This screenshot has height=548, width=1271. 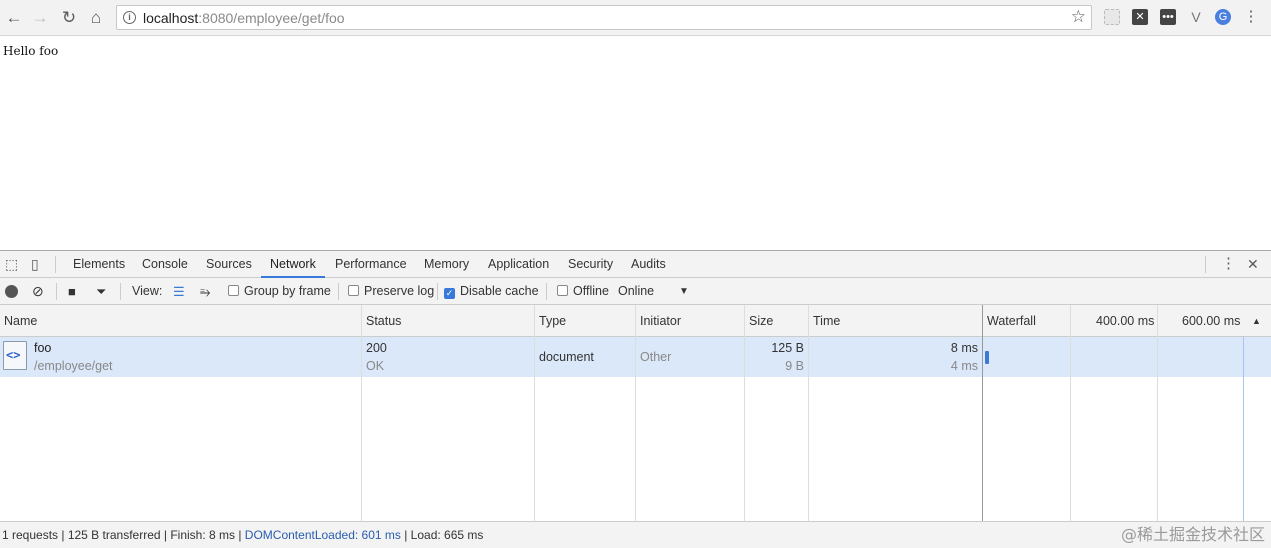 I want to click on watermark: @稀土掘金技术社区, so click(x=1192, y=534).